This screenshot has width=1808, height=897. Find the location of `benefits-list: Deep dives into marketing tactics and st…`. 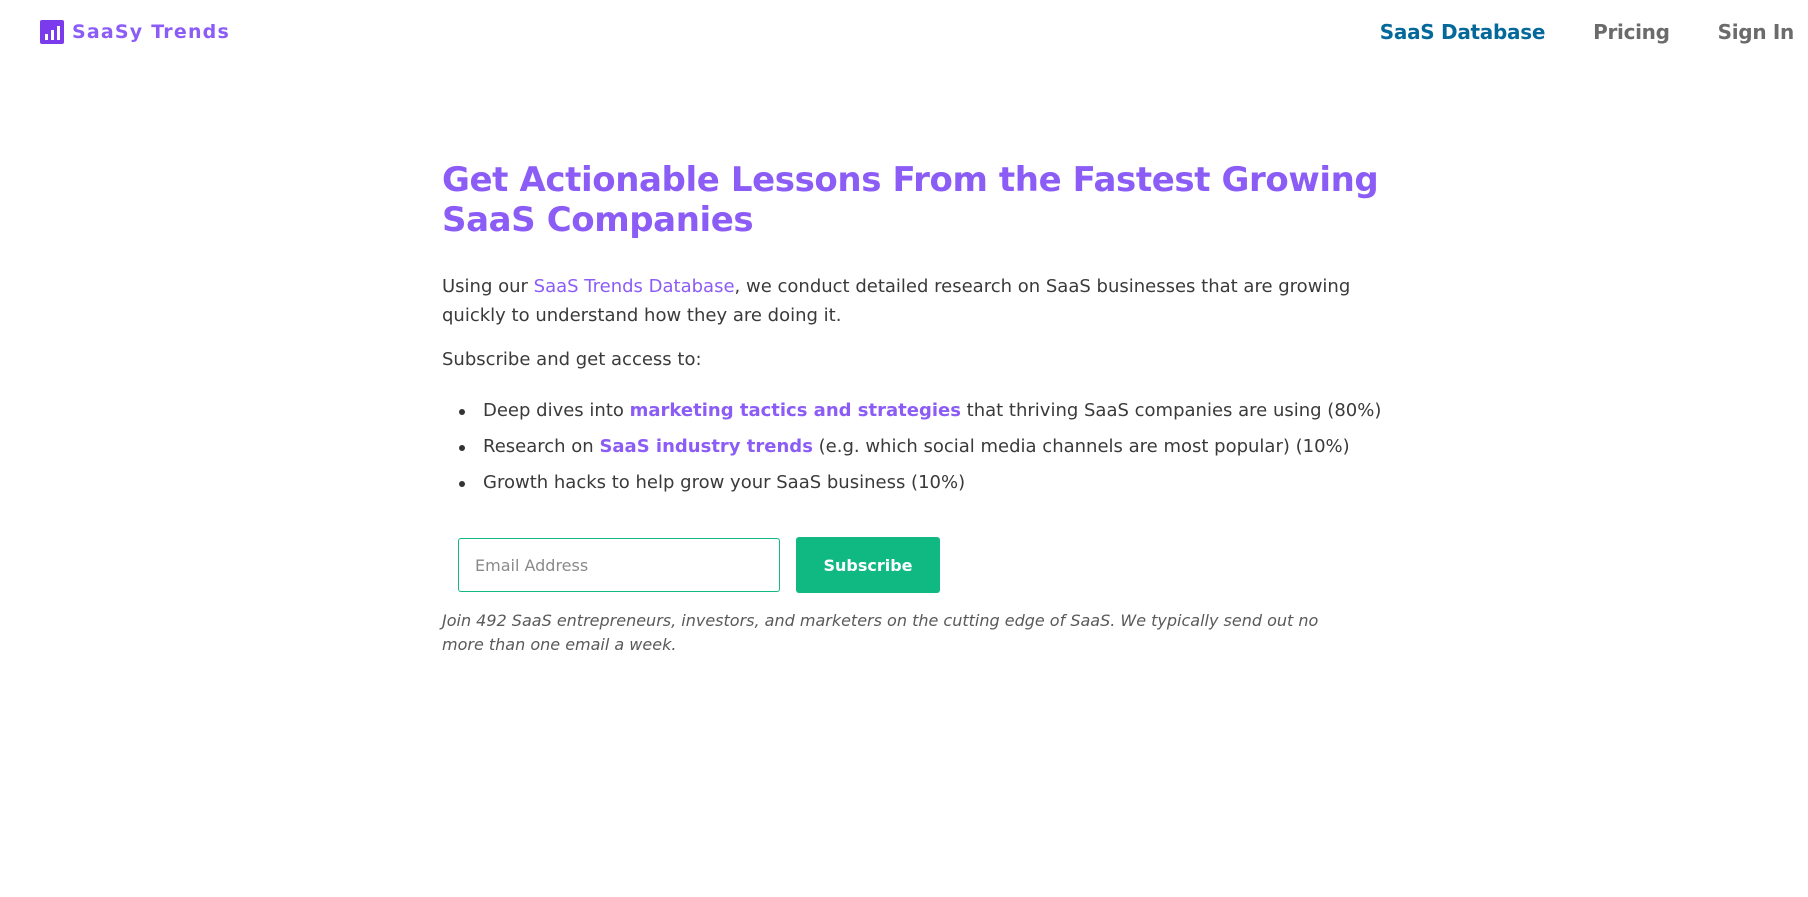

benefits-list: Deep dives into marketing tactics and st… is located at coordinates (912, 447).